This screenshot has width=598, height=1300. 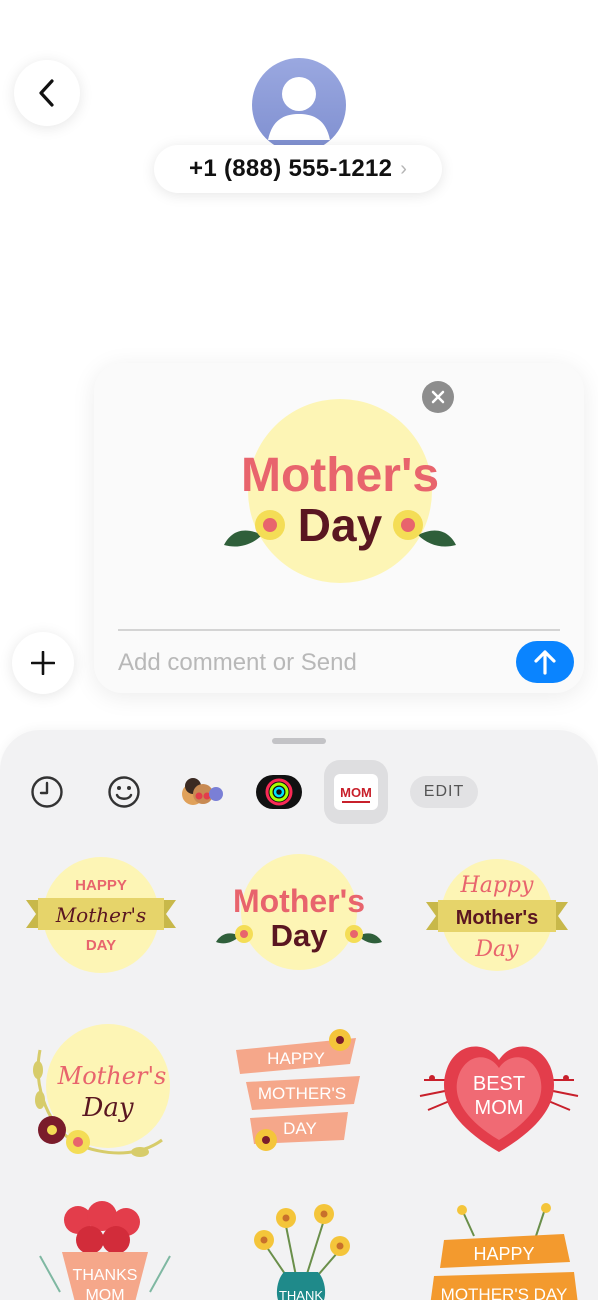 I want to click on svg-text: THANKS, so click(x=105, y=1275).